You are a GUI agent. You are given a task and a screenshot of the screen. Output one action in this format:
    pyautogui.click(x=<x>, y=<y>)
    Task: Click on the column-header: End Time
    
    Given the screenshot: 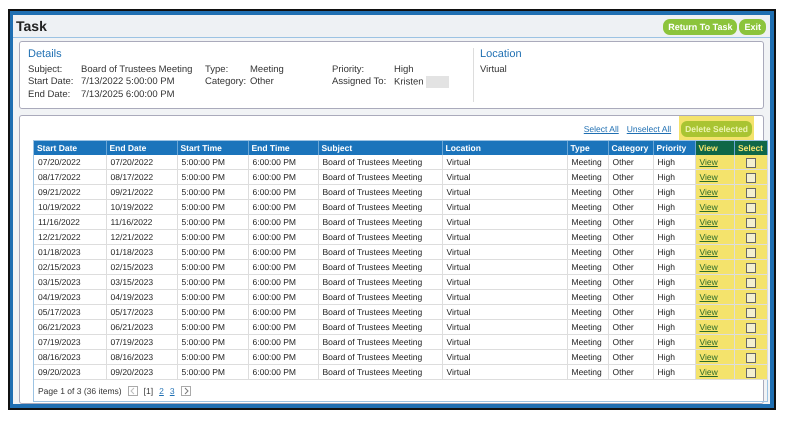 What is the action you would take?
    pyautogui.click(x=283, y=148)
    